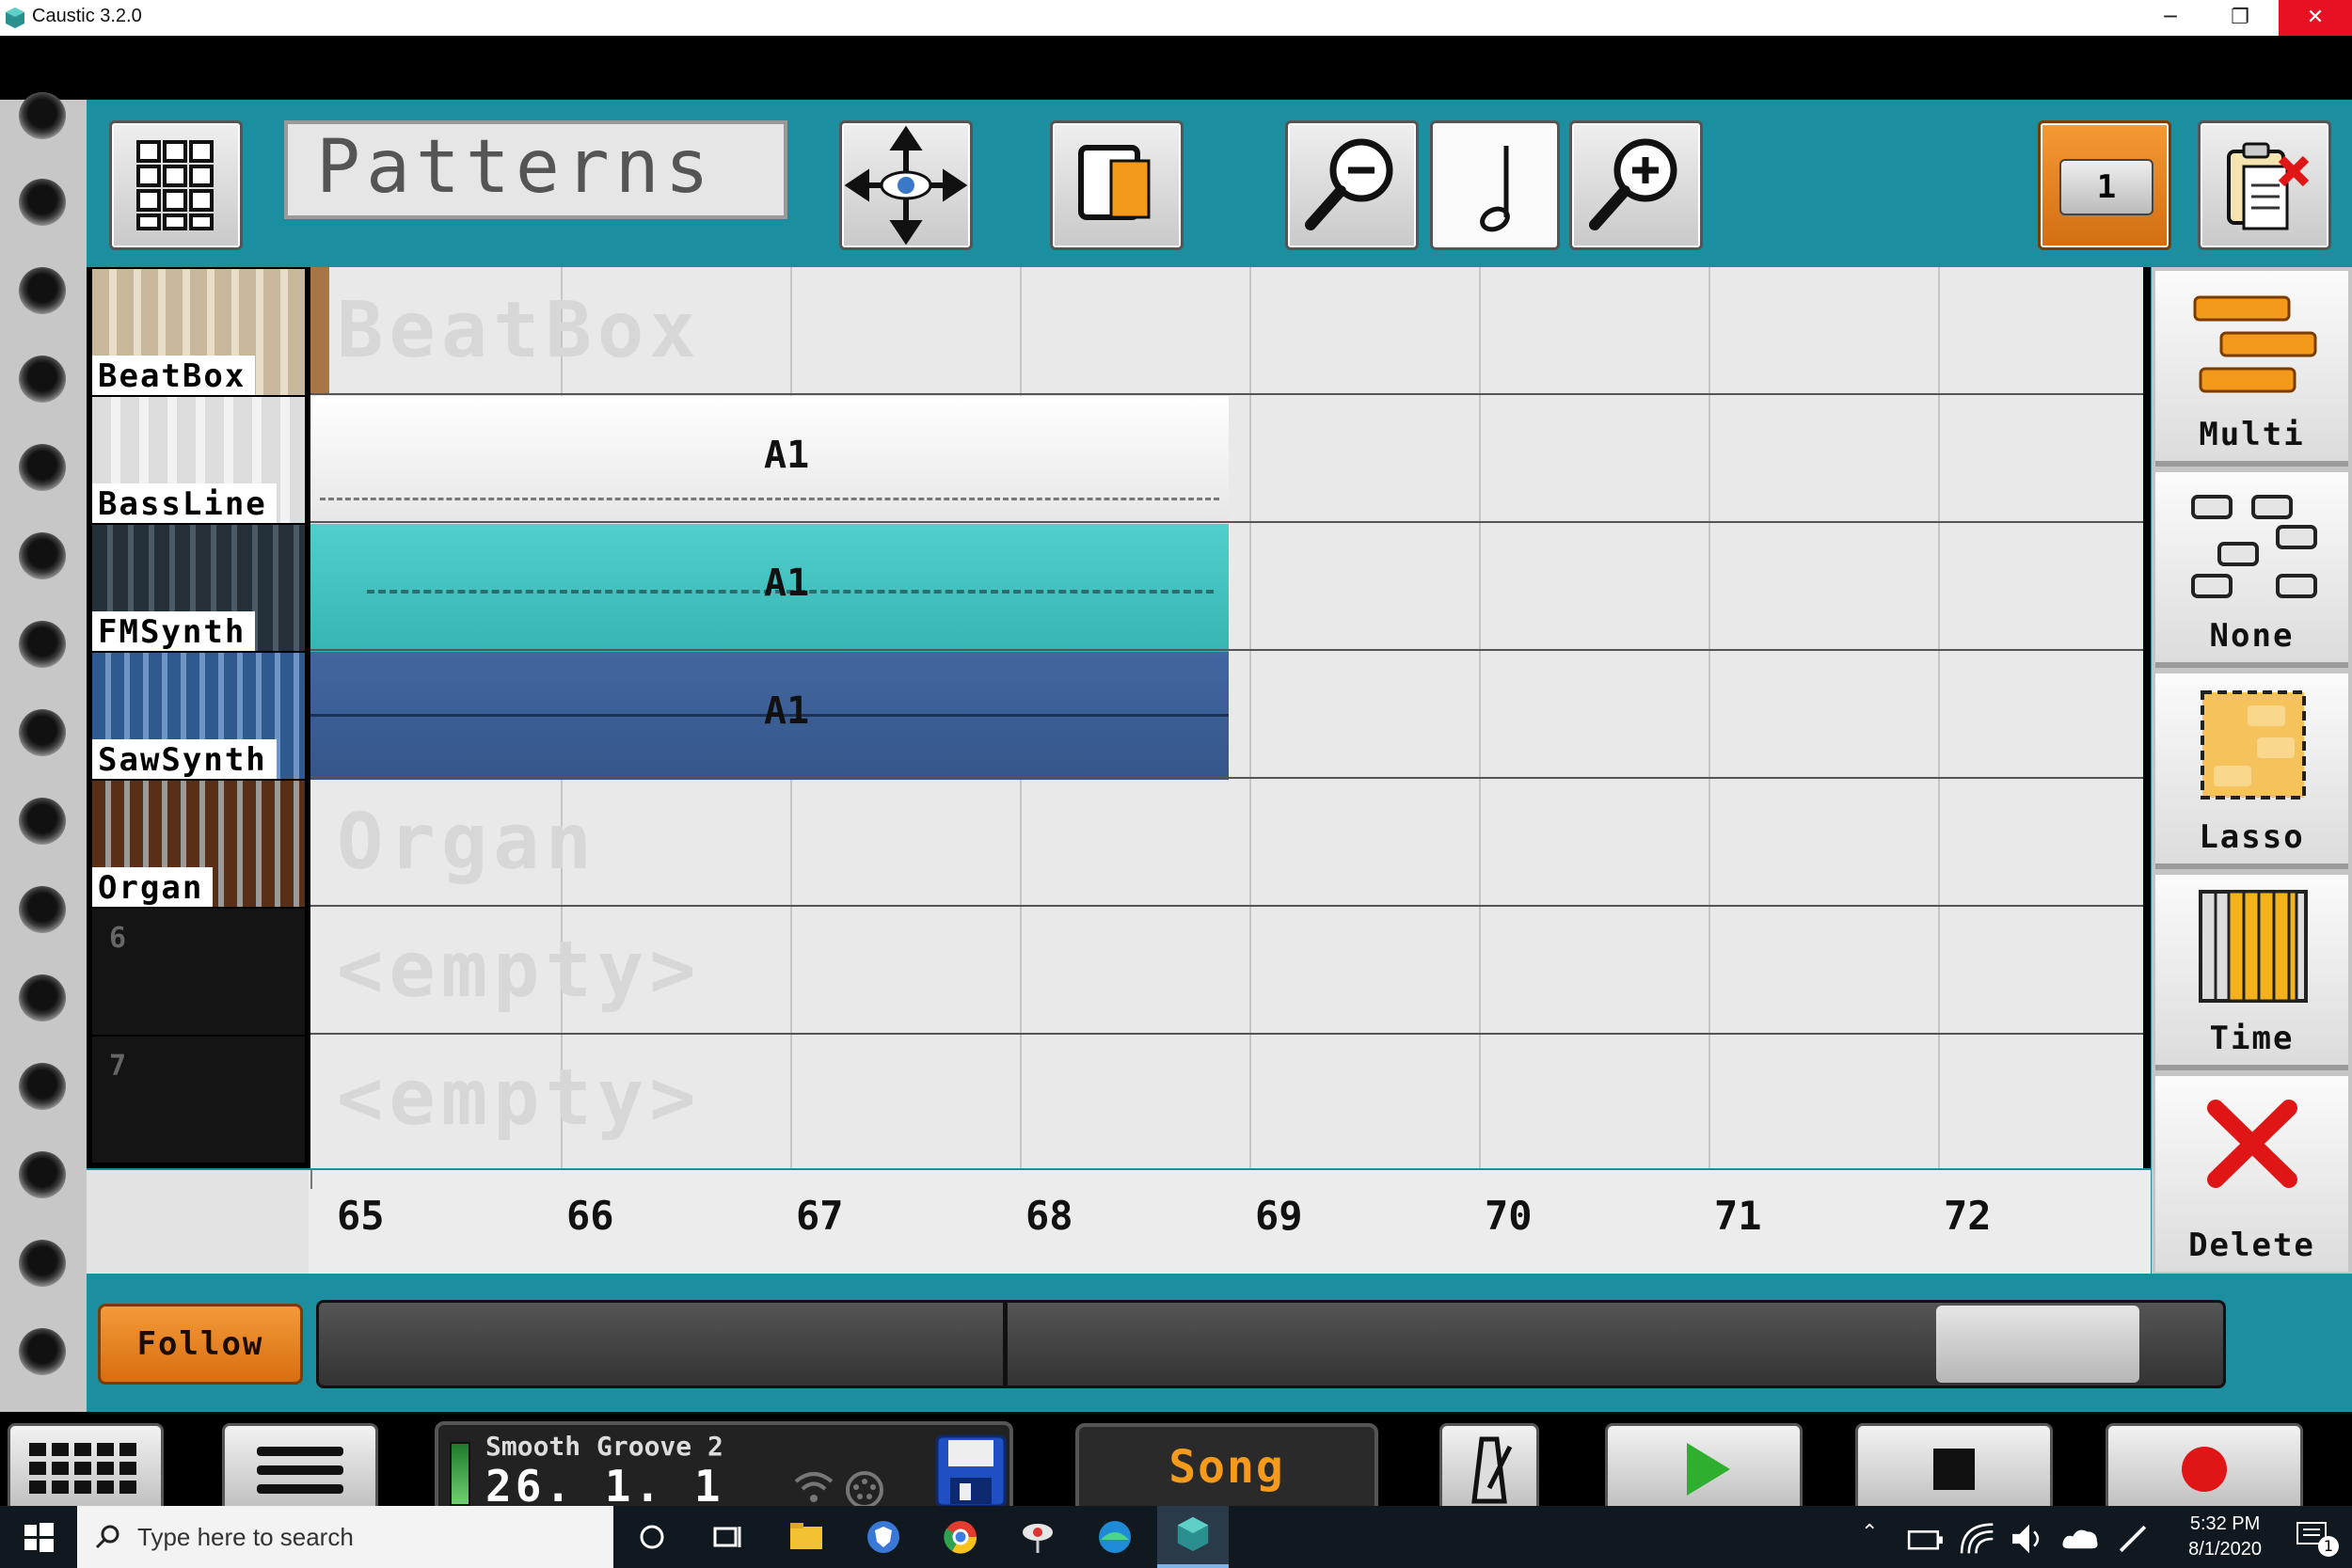 This screenshot has width=2352, height=1568. Describe the element at coordinates (198, 1100) in the screenshot. I see `track-header-empty-7: 7` at that location.